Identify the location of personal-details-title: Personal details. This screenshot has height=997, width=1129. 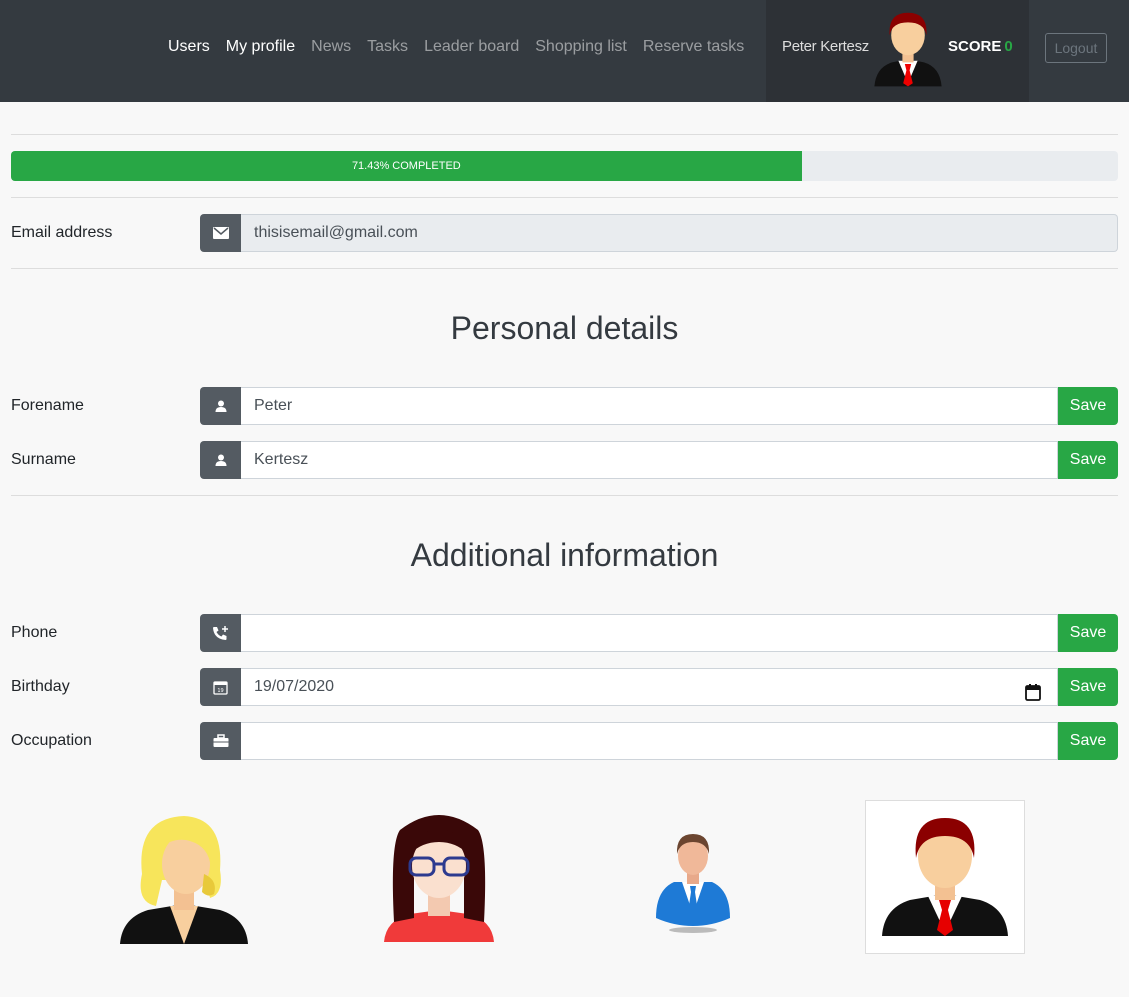
(564, 328).